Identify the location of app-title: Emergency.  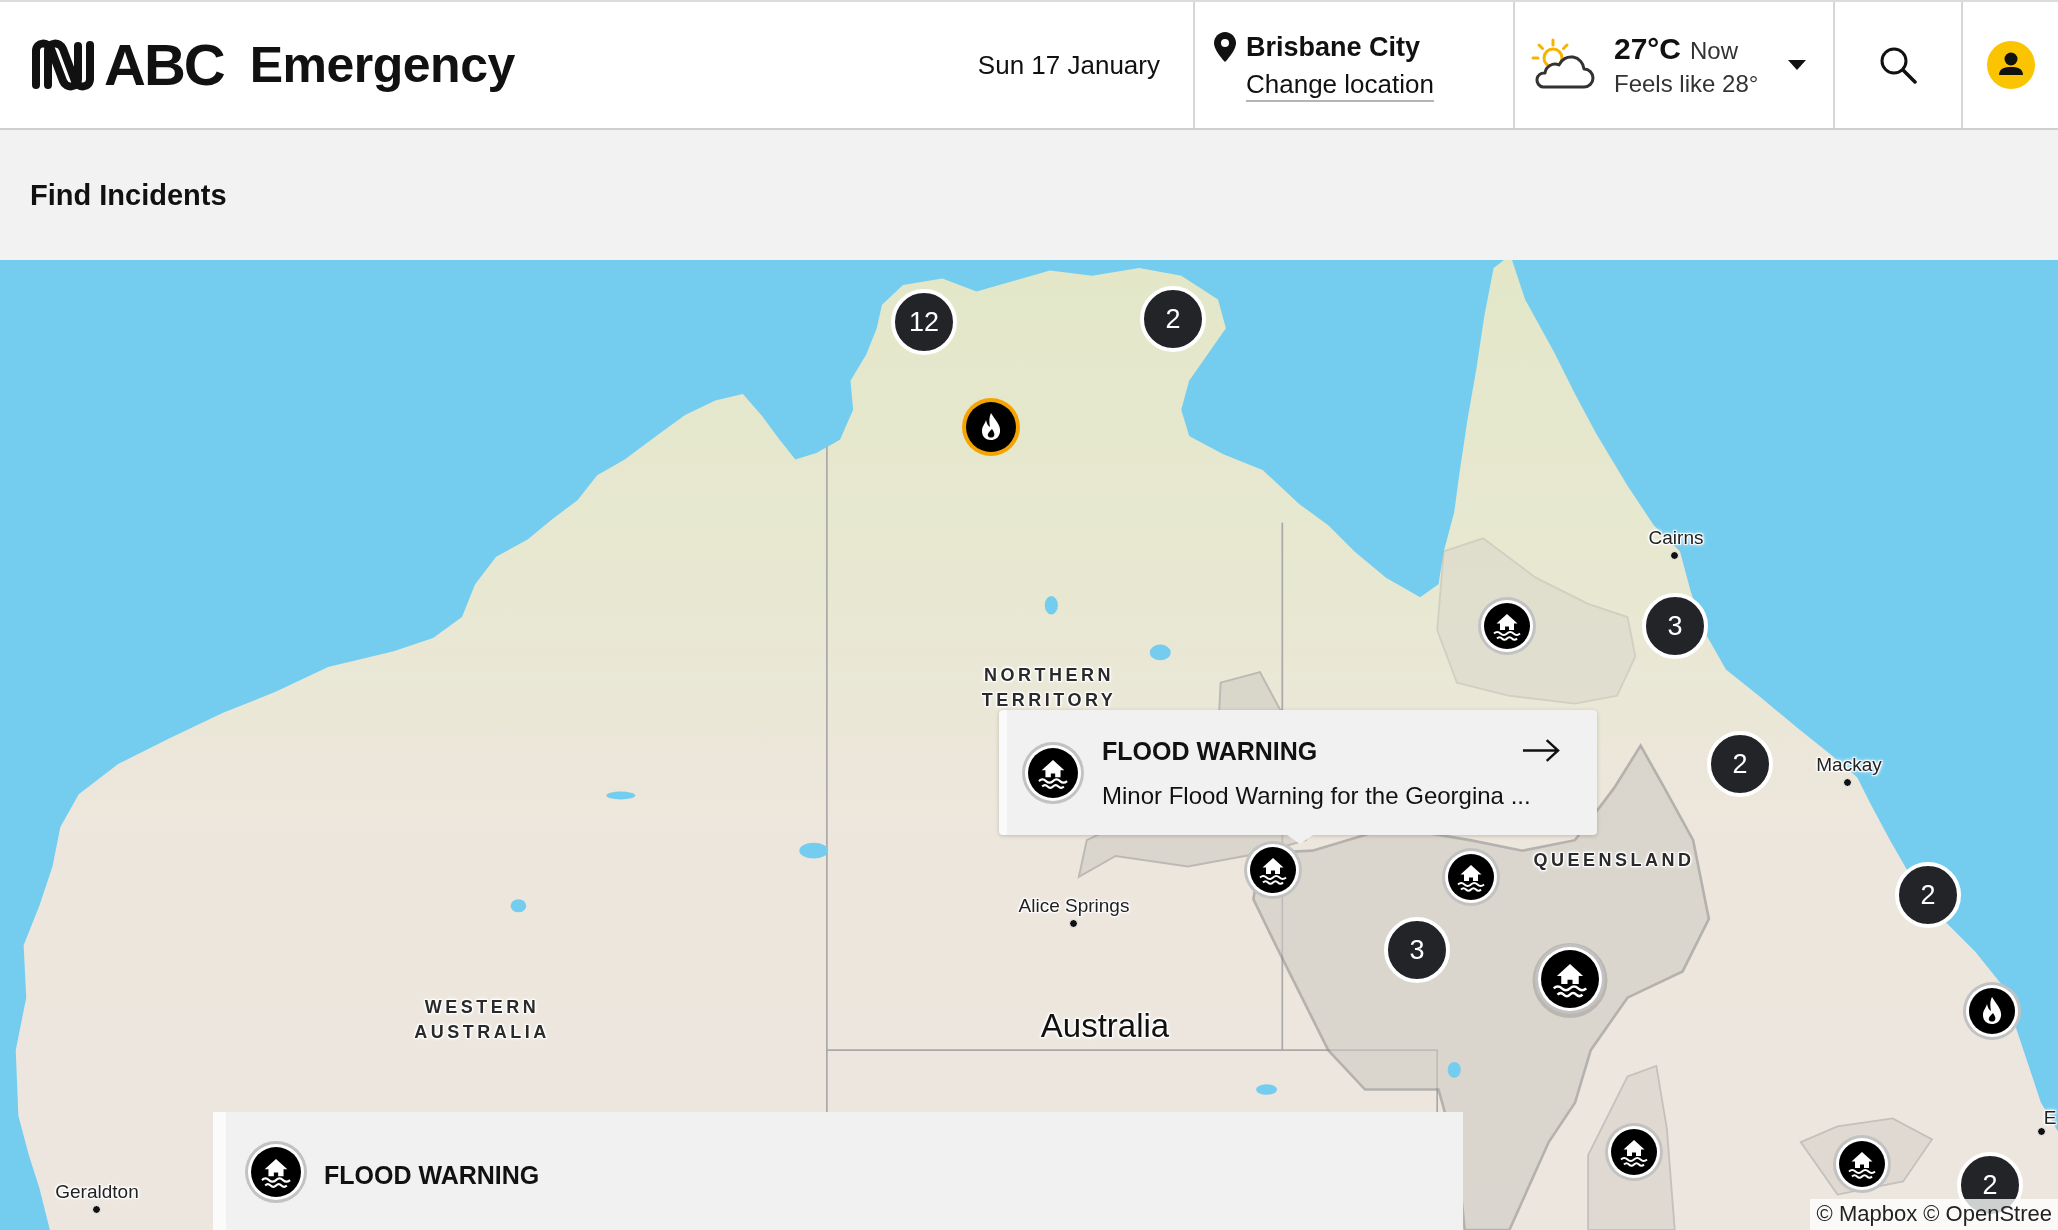
(382, 65).